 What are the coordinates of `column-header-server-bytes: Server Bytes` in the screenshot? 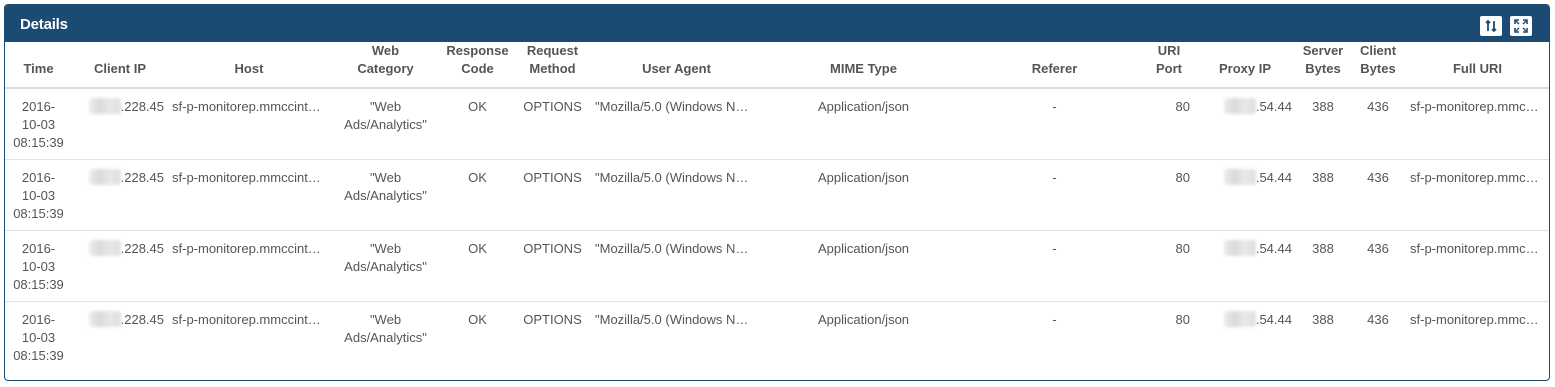 It's located at (1323, 65).